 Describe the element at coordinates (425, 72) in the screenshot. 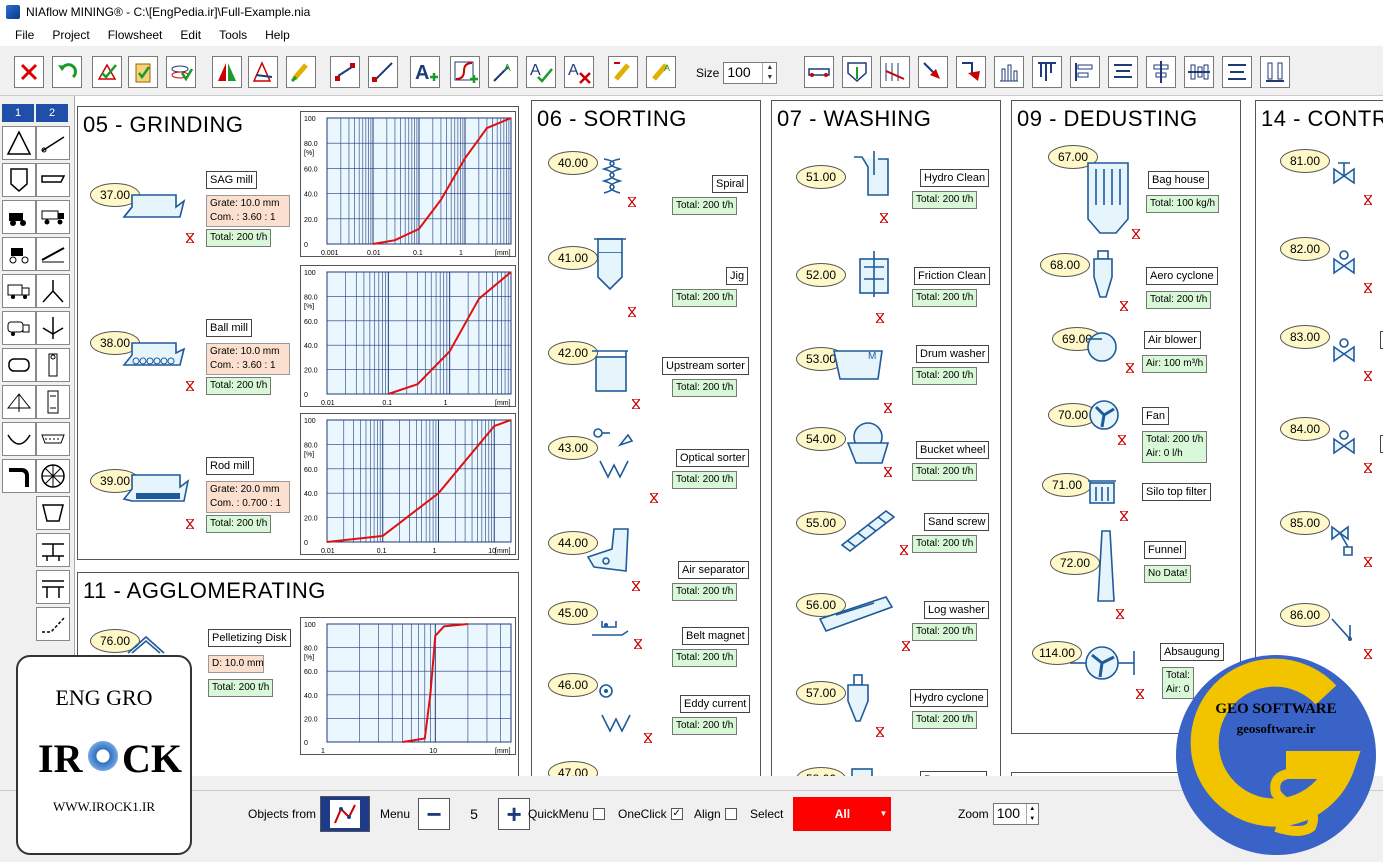

I see `add-text-button: A` at that location.